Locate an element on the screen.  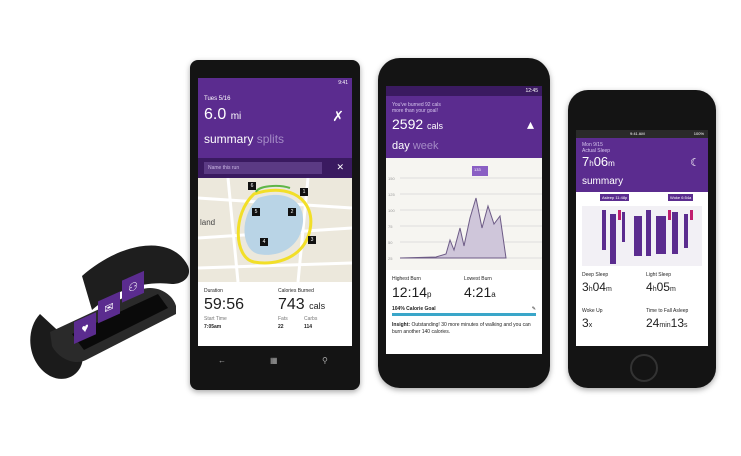
deep-m: 04 is located at coordinates (599, 287).